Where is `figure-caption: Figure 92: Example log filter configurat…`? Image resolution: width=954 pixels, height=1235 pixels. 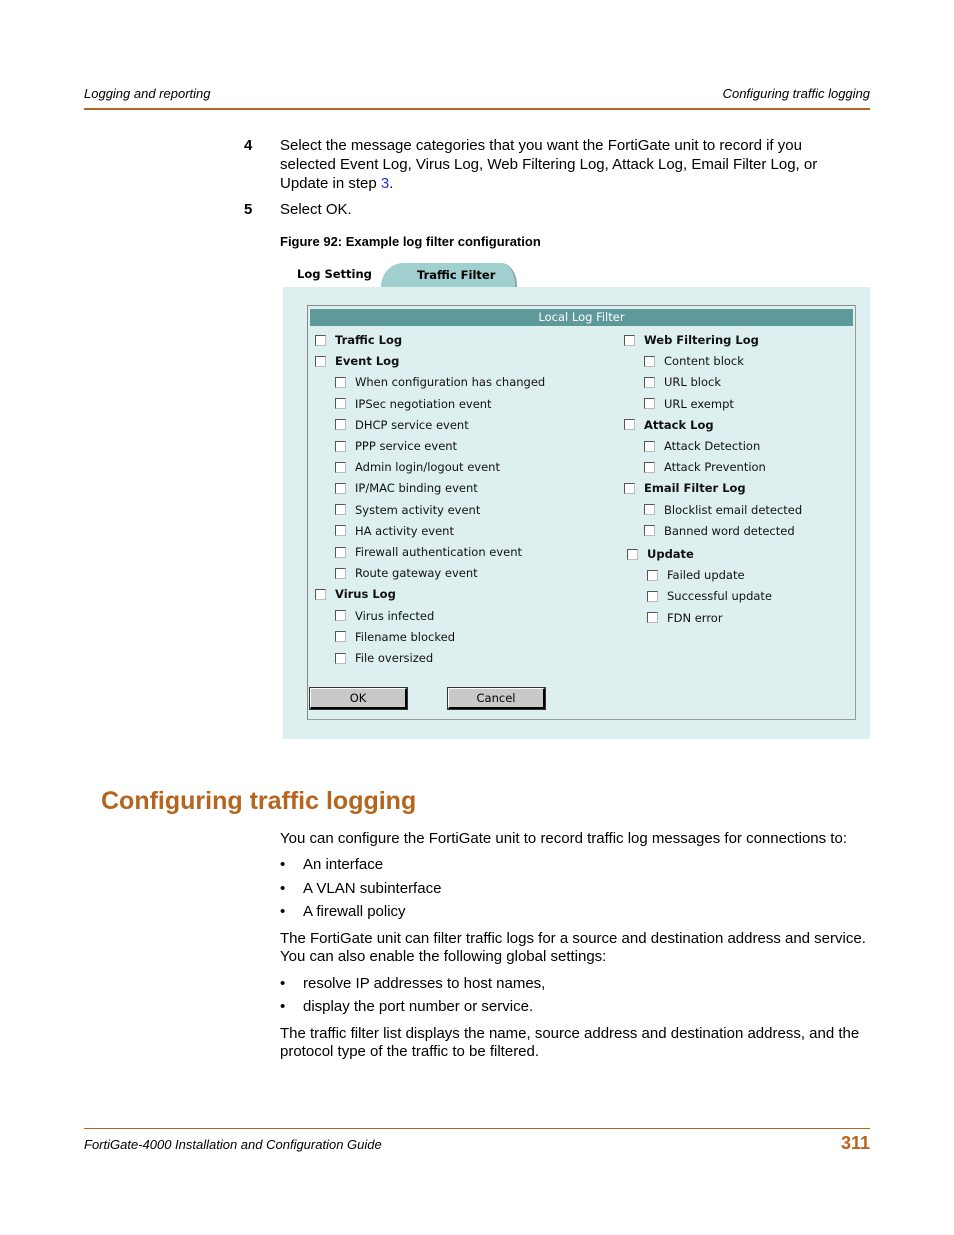
figure-caption: Figure 92: Example log filter configurat… is located at coordinates (410, 241).